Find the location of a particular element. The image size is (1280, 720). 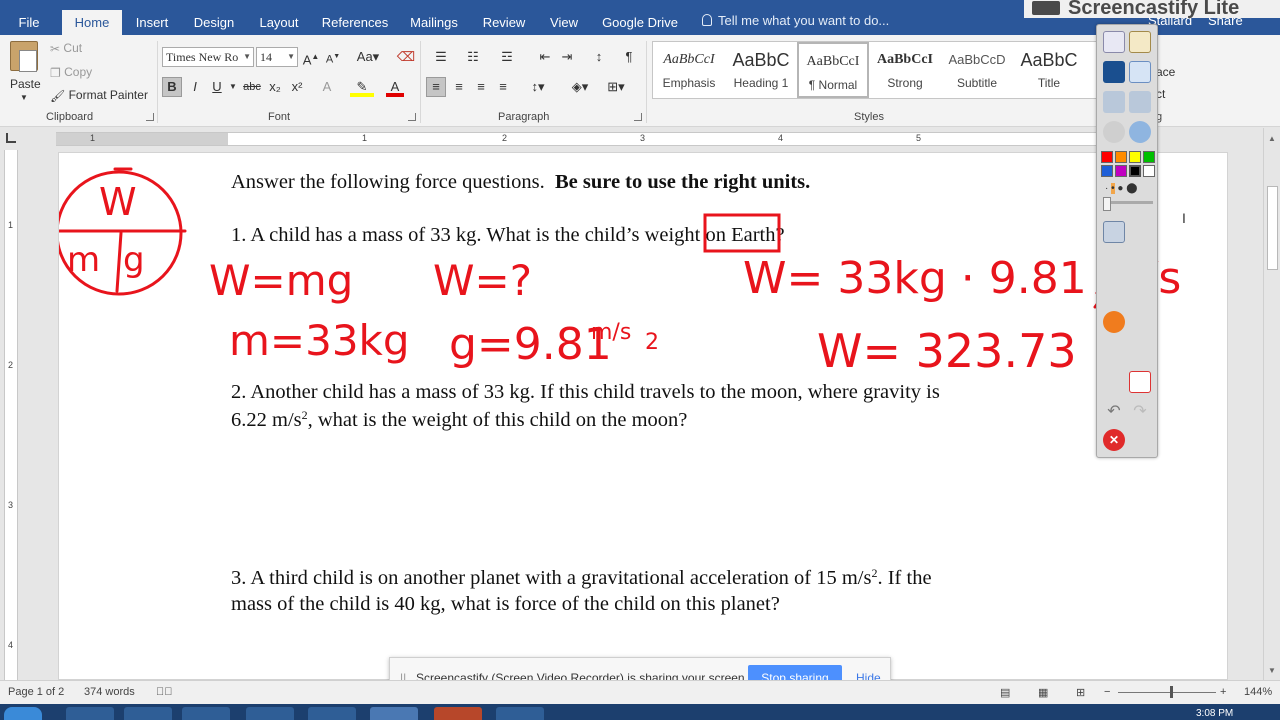

color-orange-swatch is located at coordinates (1121, 157).